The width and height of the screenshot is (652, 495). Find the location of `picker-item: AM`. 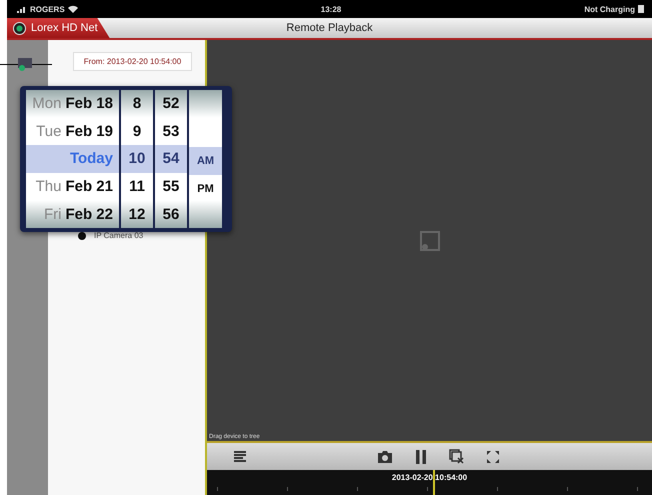

picker-item: AM is located at coordinates (205, 161).